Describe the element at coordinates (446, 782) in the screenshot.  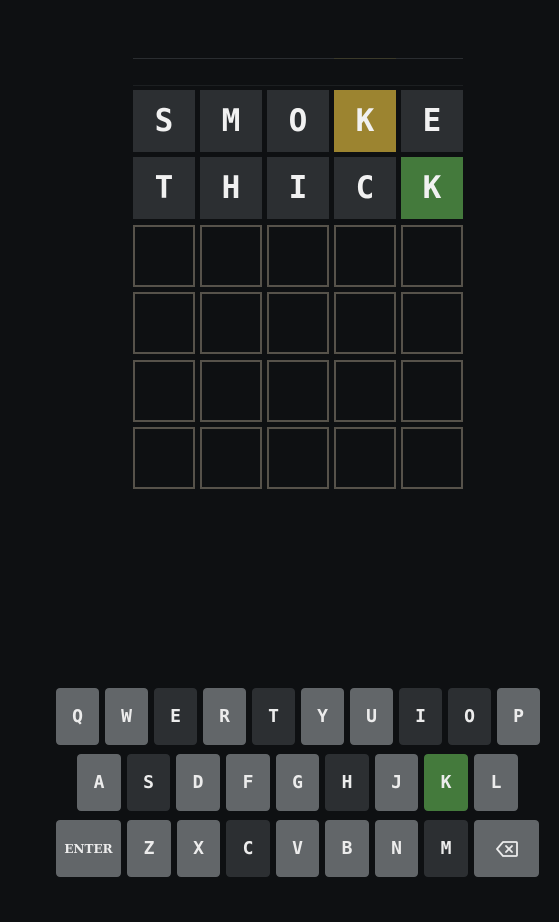
I see `key-k: K` at that location.